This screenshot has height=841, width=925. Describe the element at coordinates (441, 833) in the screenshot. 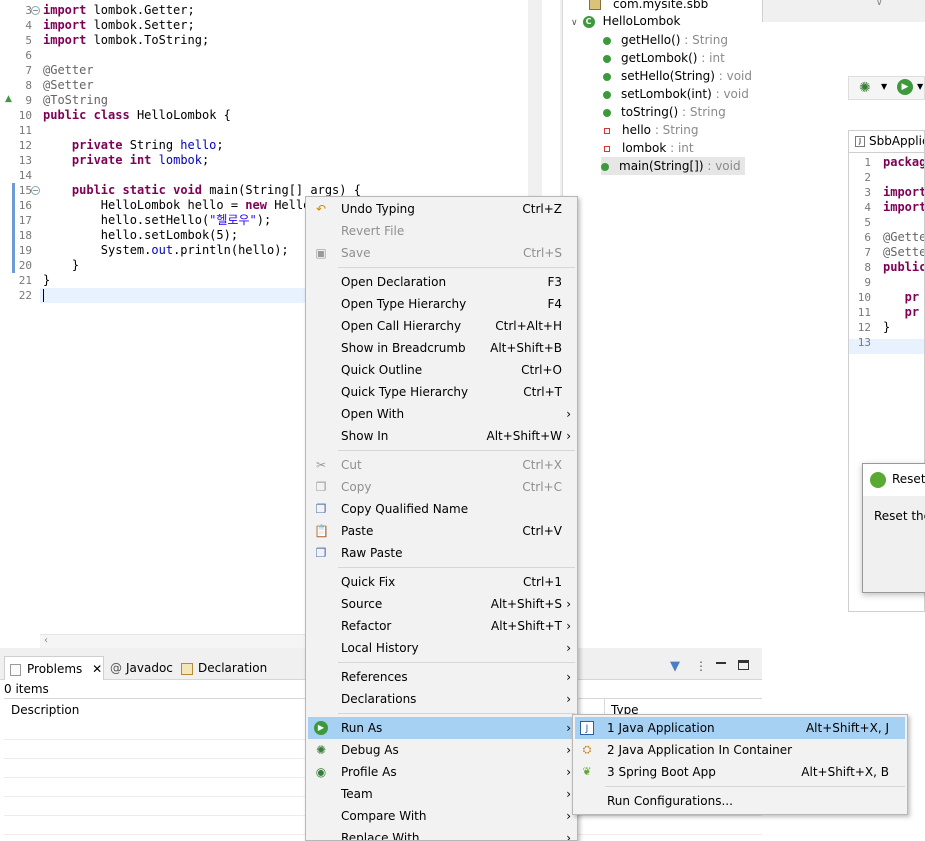

I see `menu-item-replace-with: Replace With ›` at that location.